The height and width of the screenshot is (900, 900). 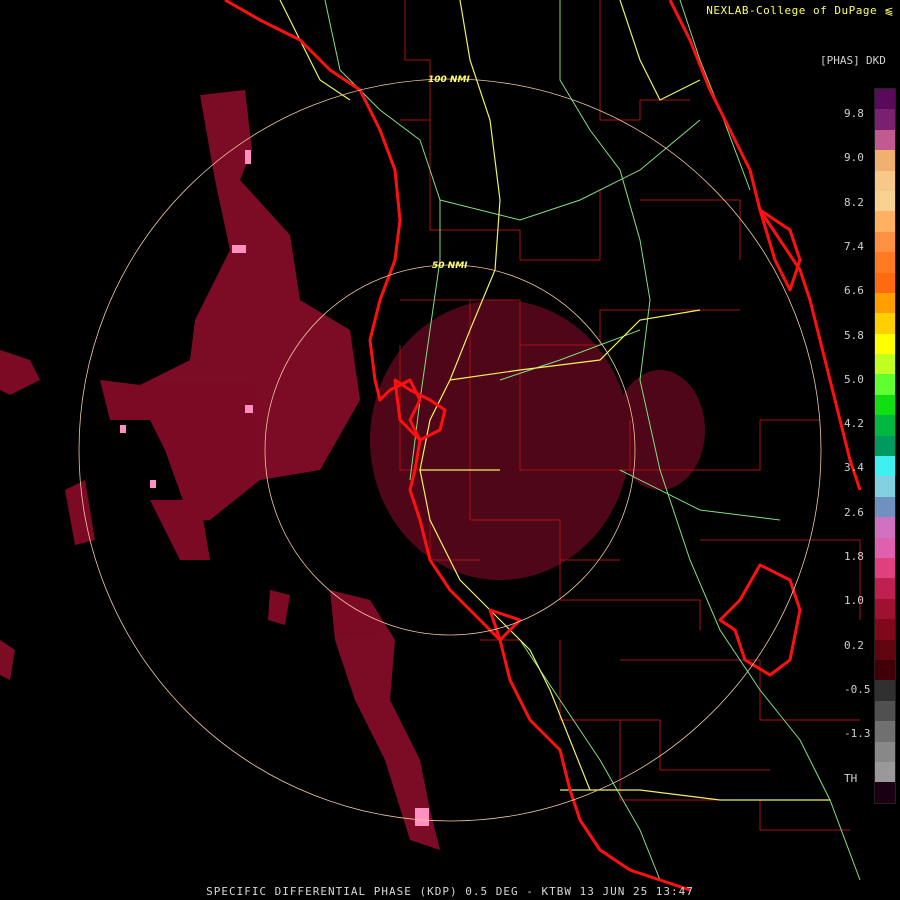 I want to click on range-ring-100-label: 100 NMI, so click(x=449, y=80).